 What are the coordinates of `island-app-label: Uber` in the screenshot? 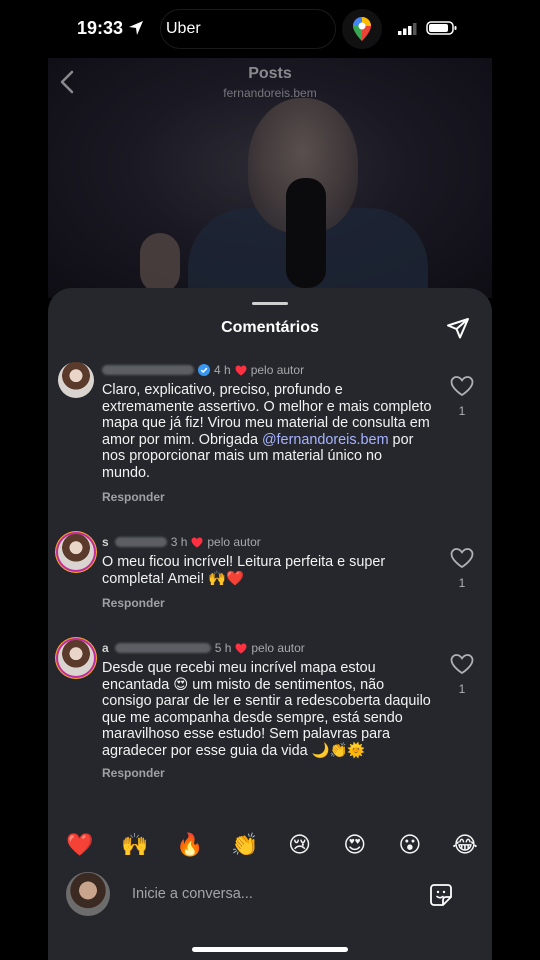 It's located at (183, 28).